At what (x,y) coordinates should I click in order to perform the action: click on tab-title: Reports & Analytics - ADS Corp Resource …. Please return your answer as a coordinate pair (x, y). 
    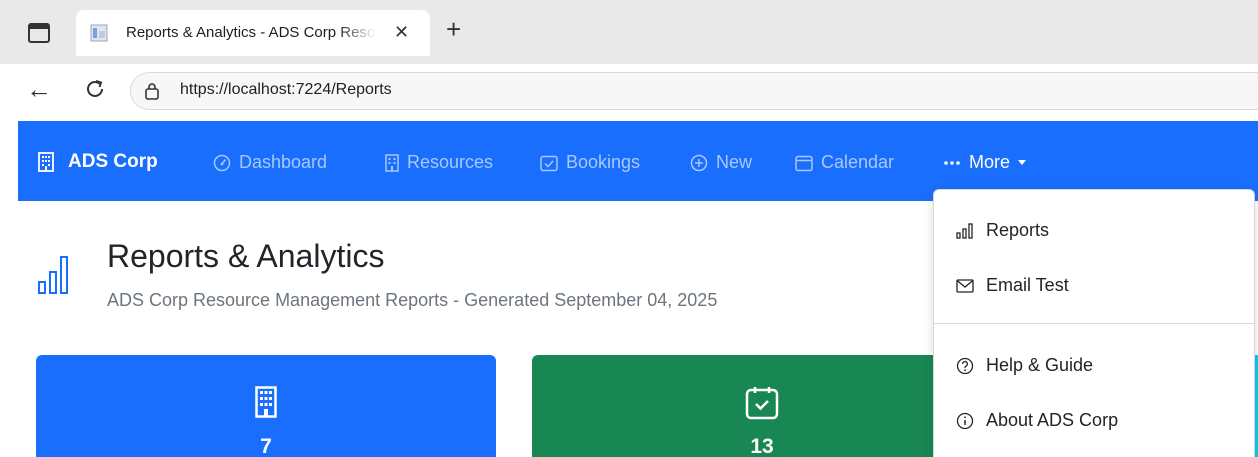
    Looking at the image, I should click on (251, 32).